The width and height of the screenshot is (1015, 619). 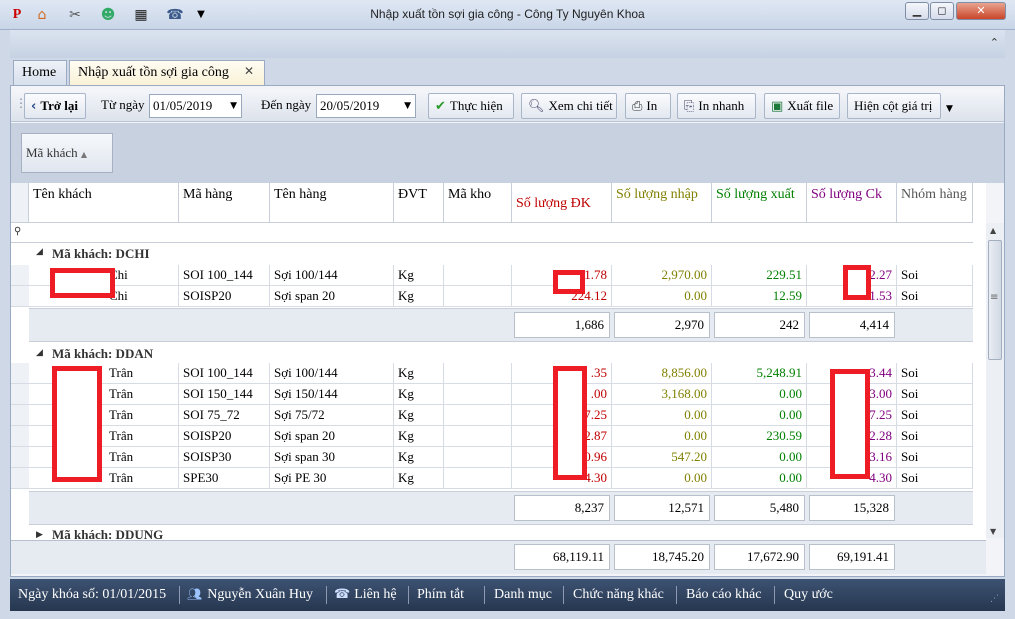 What do you see at coordinates (332, 203) in the screenshot?
I see `col-header-ten-hang: Tên hàng` at bounding box center [332, 203].